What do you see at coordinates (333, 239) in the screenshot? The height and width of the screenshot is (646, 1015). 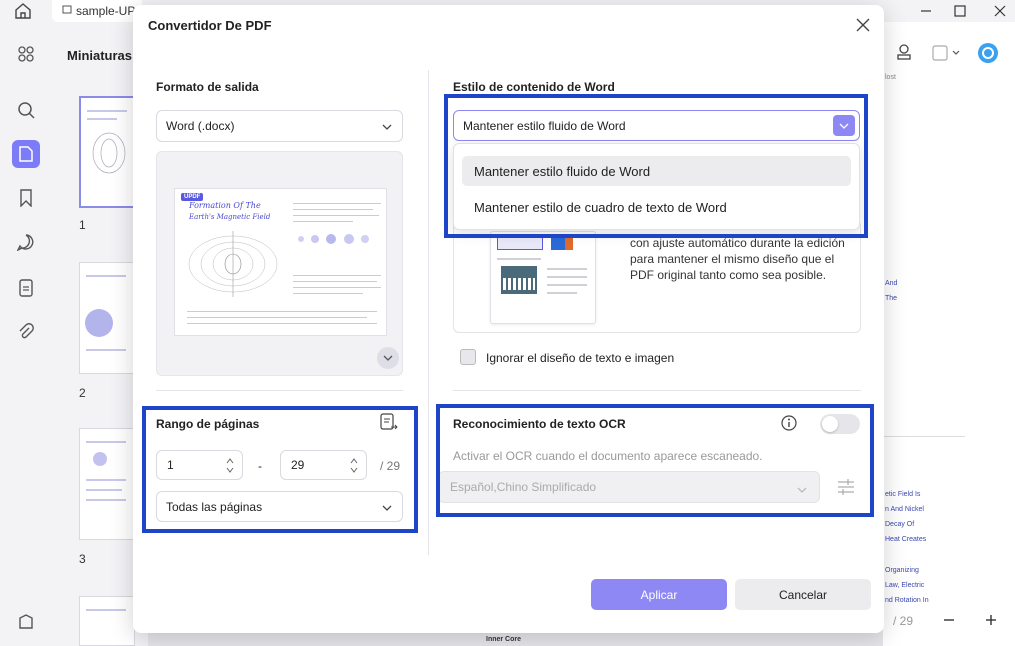 I see `planet-sequence` at bounding box center [333, 239].